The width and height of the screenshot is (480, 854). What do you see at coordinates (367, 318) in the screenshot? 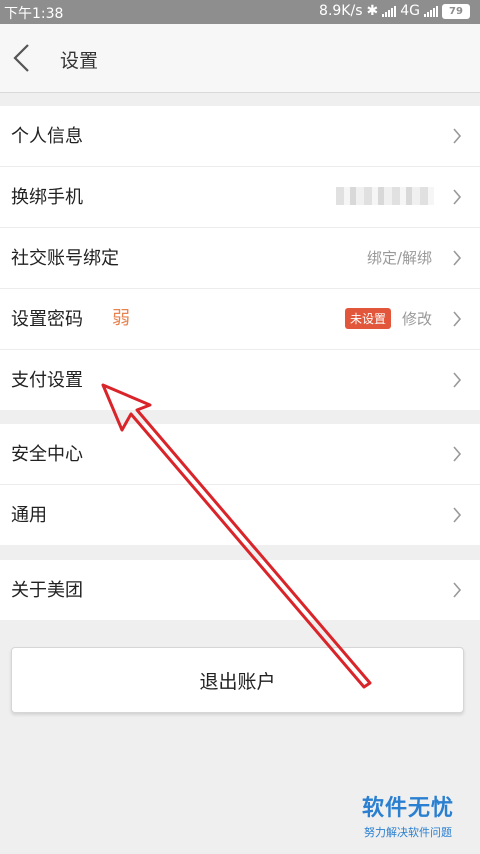
I see `status-badge: 未设置` at bounding box center [367, 318].